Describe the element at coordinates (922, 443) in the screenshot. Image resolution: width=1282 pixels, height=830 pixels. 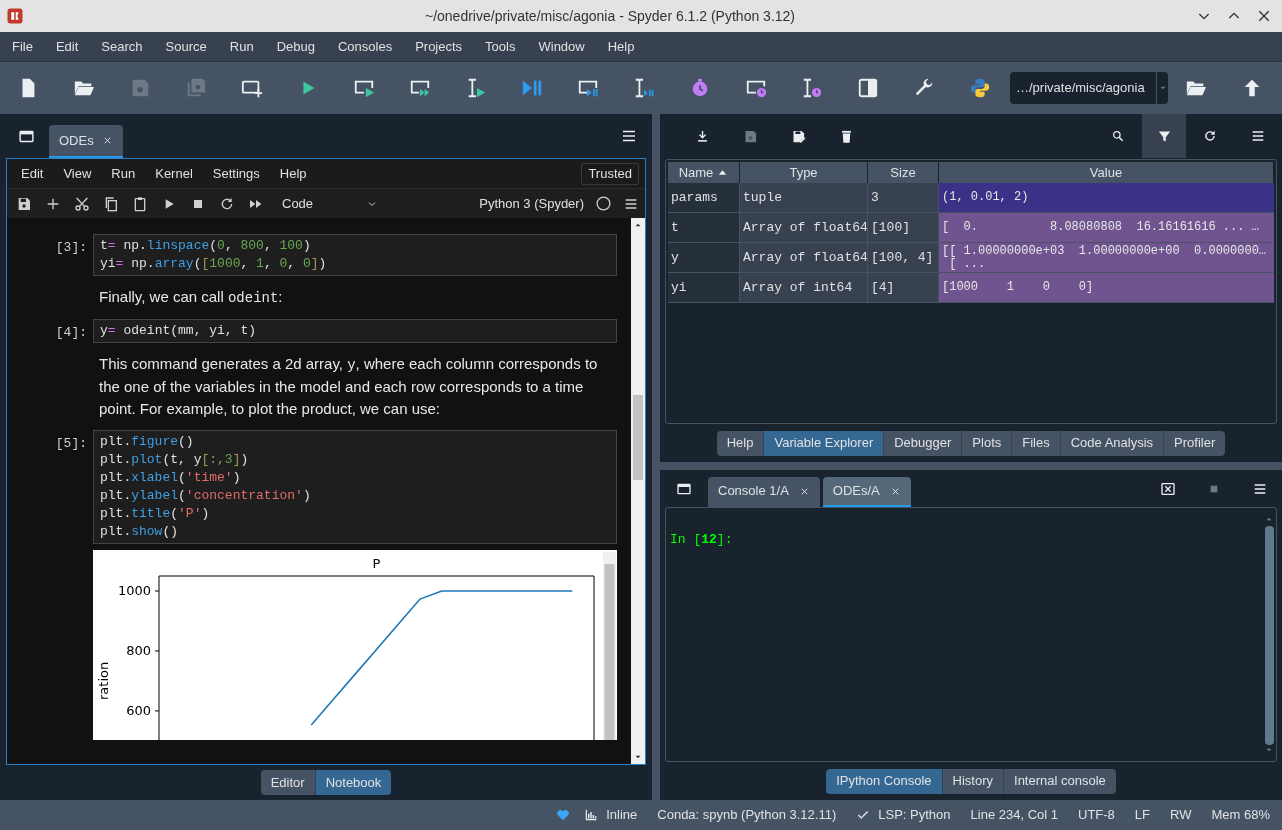
I see `pane-tab: Debugger` at that location.